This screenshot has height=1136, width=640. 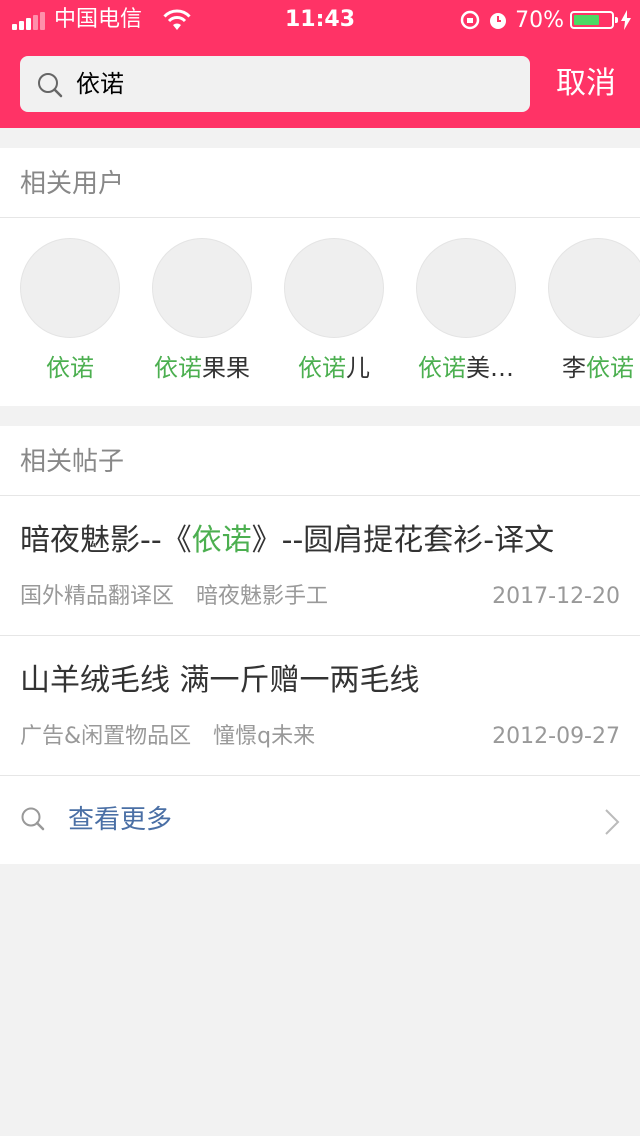 I want to click on charging-icon, so click(x=626, y=20).